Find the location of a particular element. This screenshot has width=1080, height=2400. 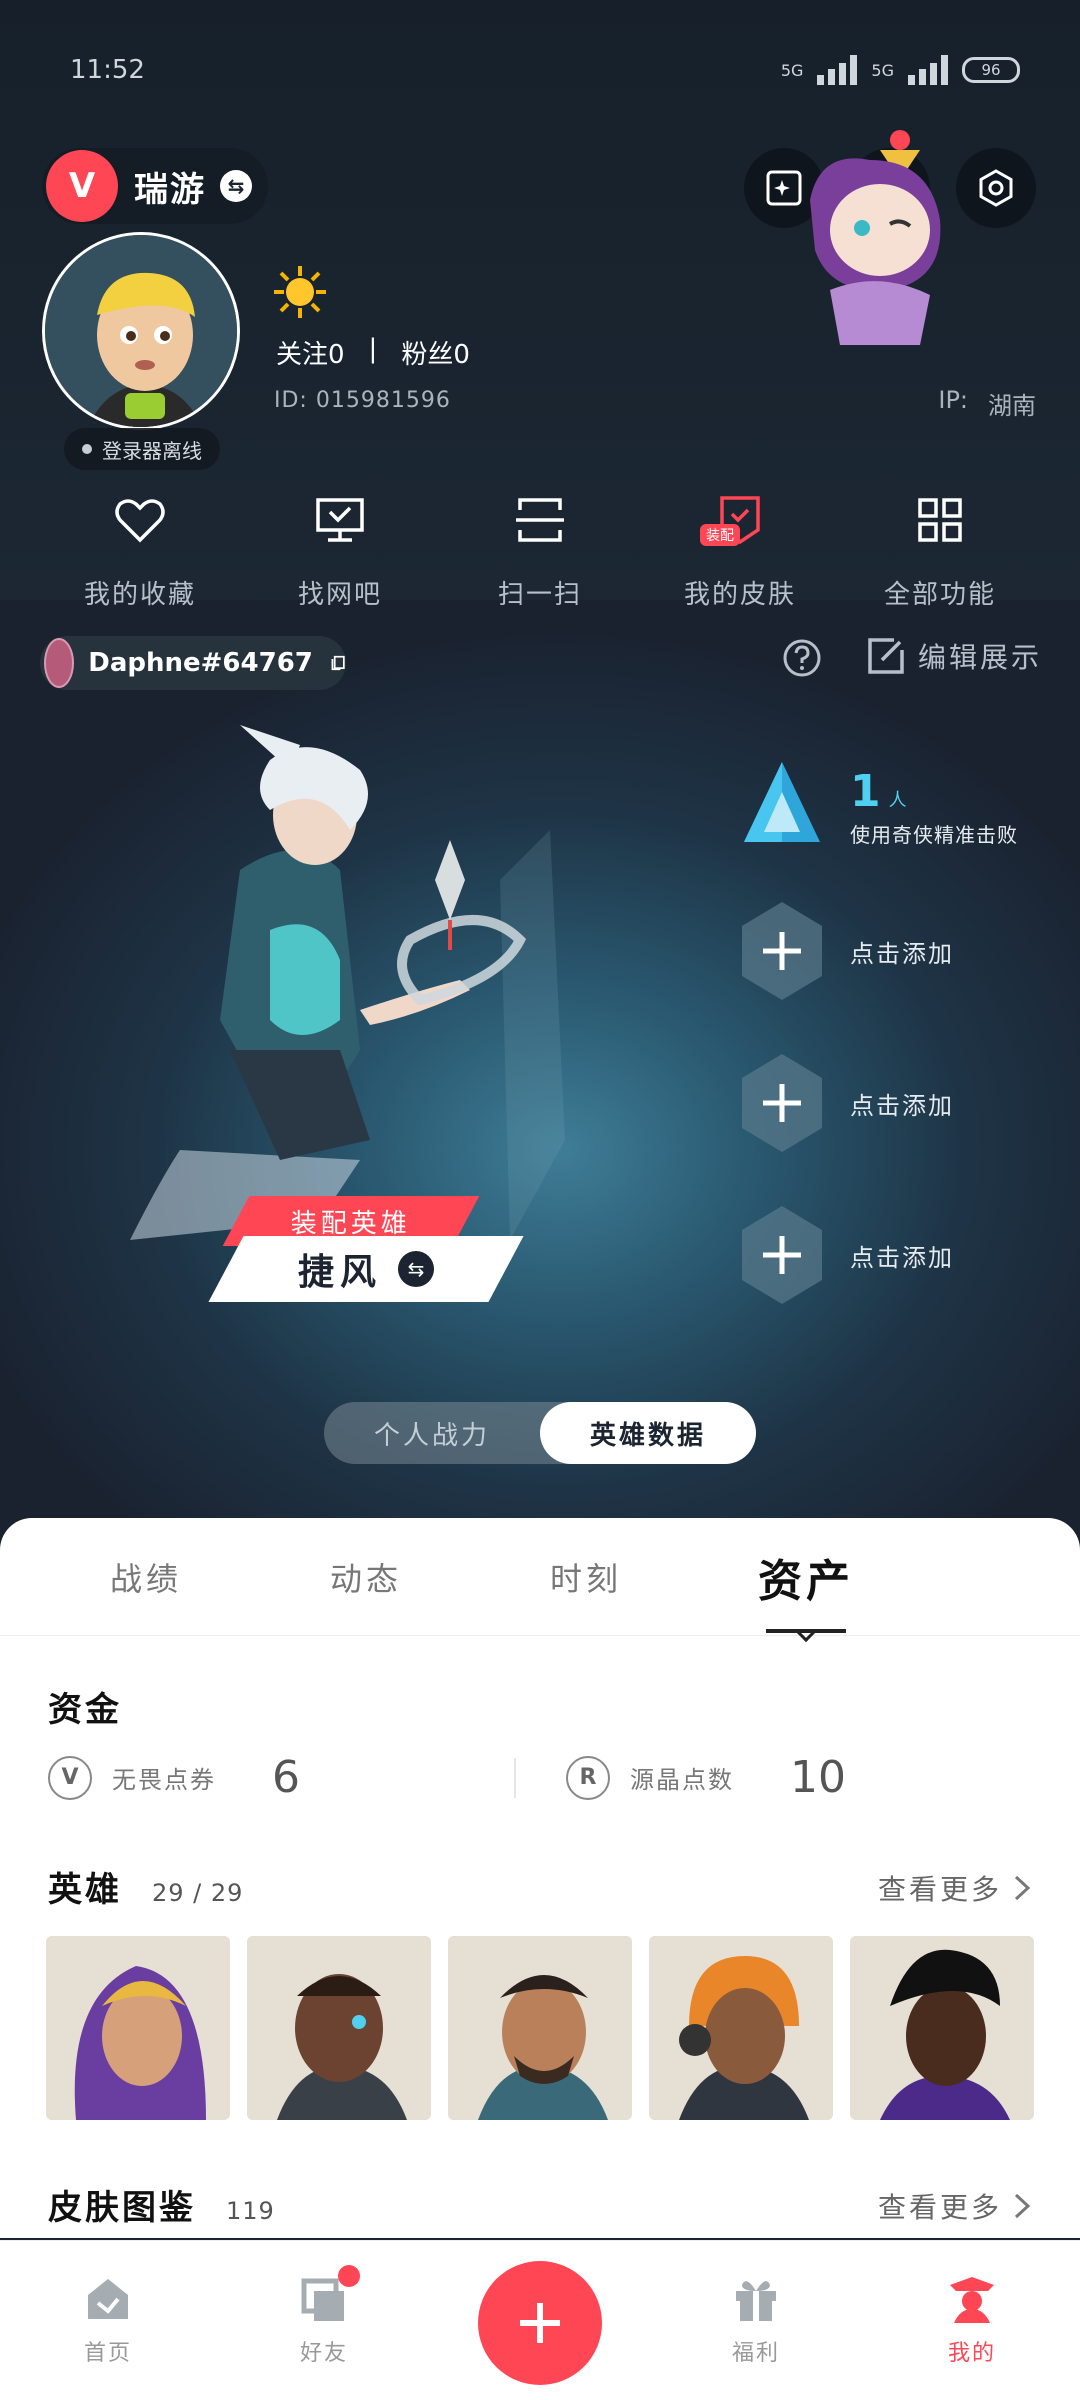

funds-title: 资金 is located at coordinates (85, 1710).